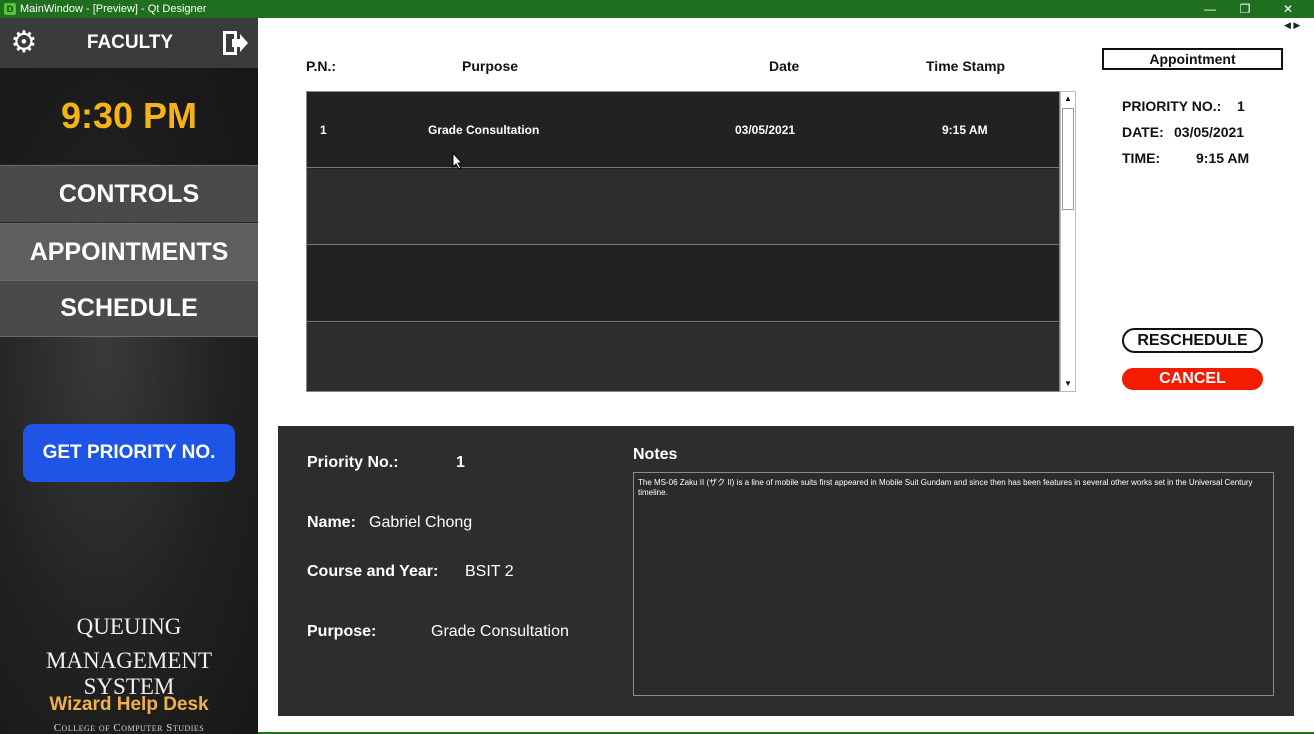 Image resolution: width=1314 pixels, height=734 pixels. What do you see at coordinates (1143, 132) in the screenshot?
I see `appointment-date-label: DATE:` at bounding box center [1143, 132].